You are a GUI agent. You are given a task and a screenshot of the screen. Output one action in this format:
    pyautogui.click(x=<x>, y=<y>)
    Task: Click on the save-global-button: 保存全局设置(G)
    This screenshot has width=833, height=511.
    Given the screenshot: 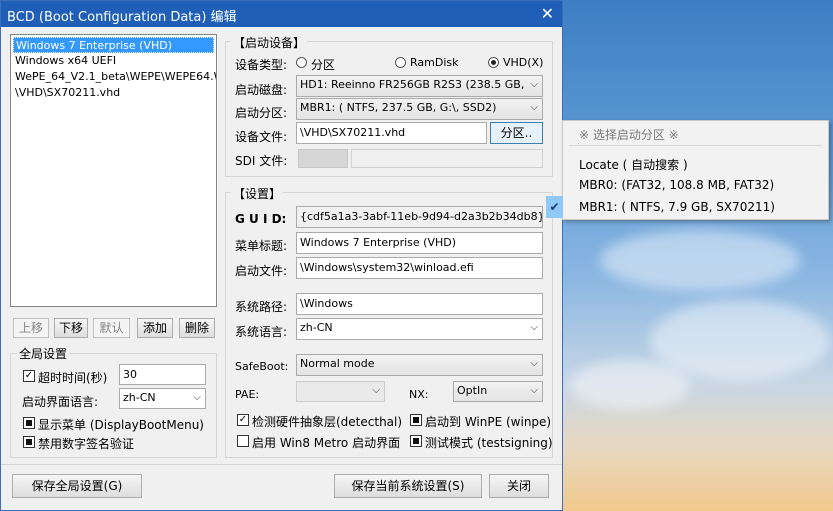 What is the action you would take?
    pyautogui.click(x=77, y=486)
    